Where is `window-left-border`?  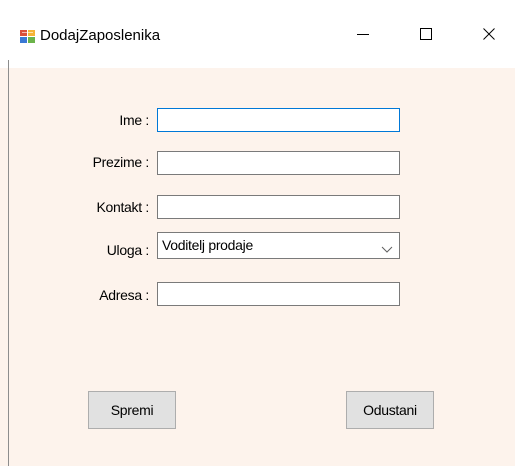 window-left-border is located at coordinates (8, 263).